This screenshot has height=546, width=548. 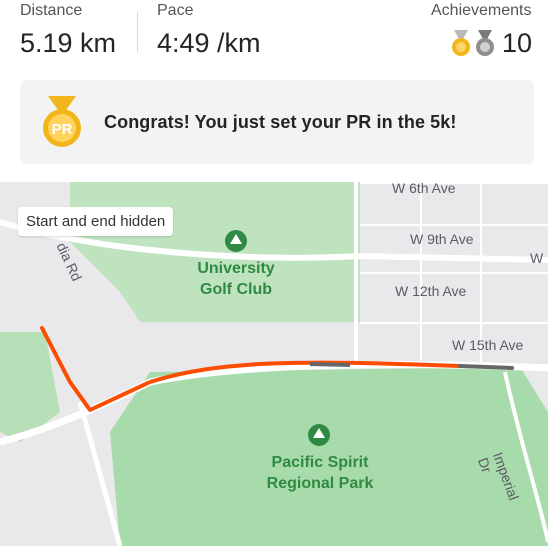 I want to click on gold-medal-icon, so click(x=461, y=43).